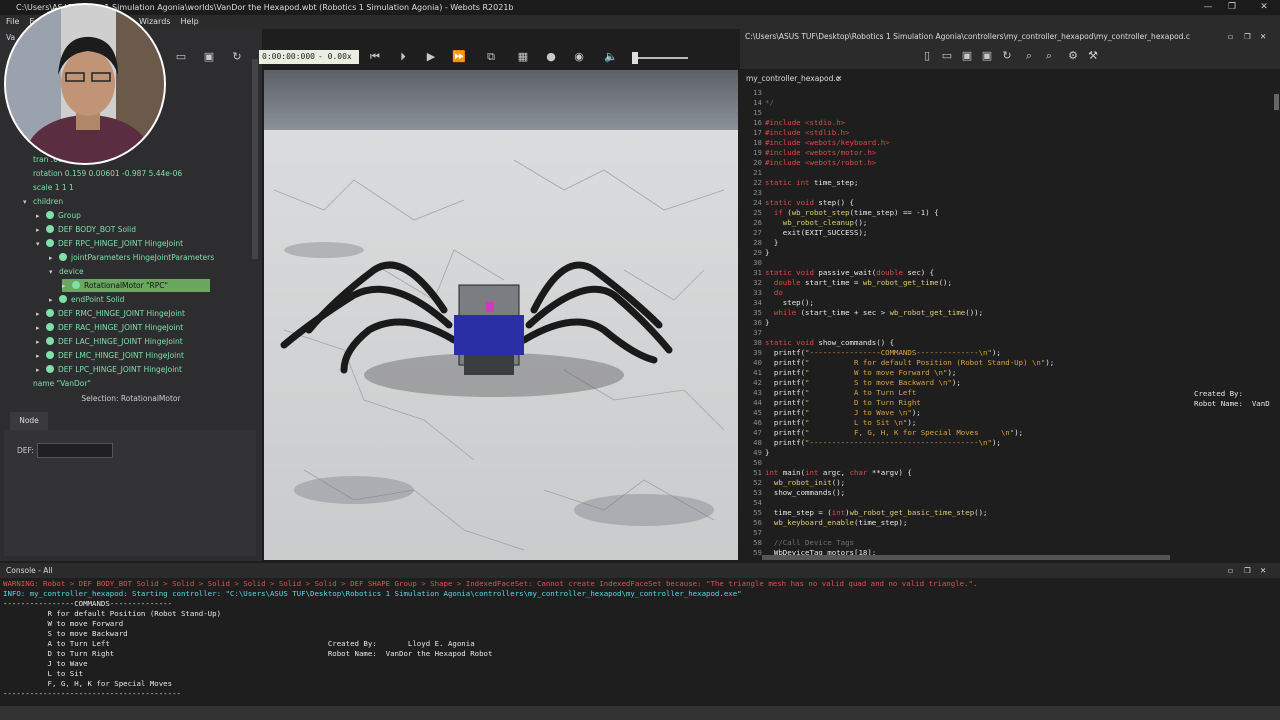  I want to click on replace-icon: ⌕, so click(1049, 56).